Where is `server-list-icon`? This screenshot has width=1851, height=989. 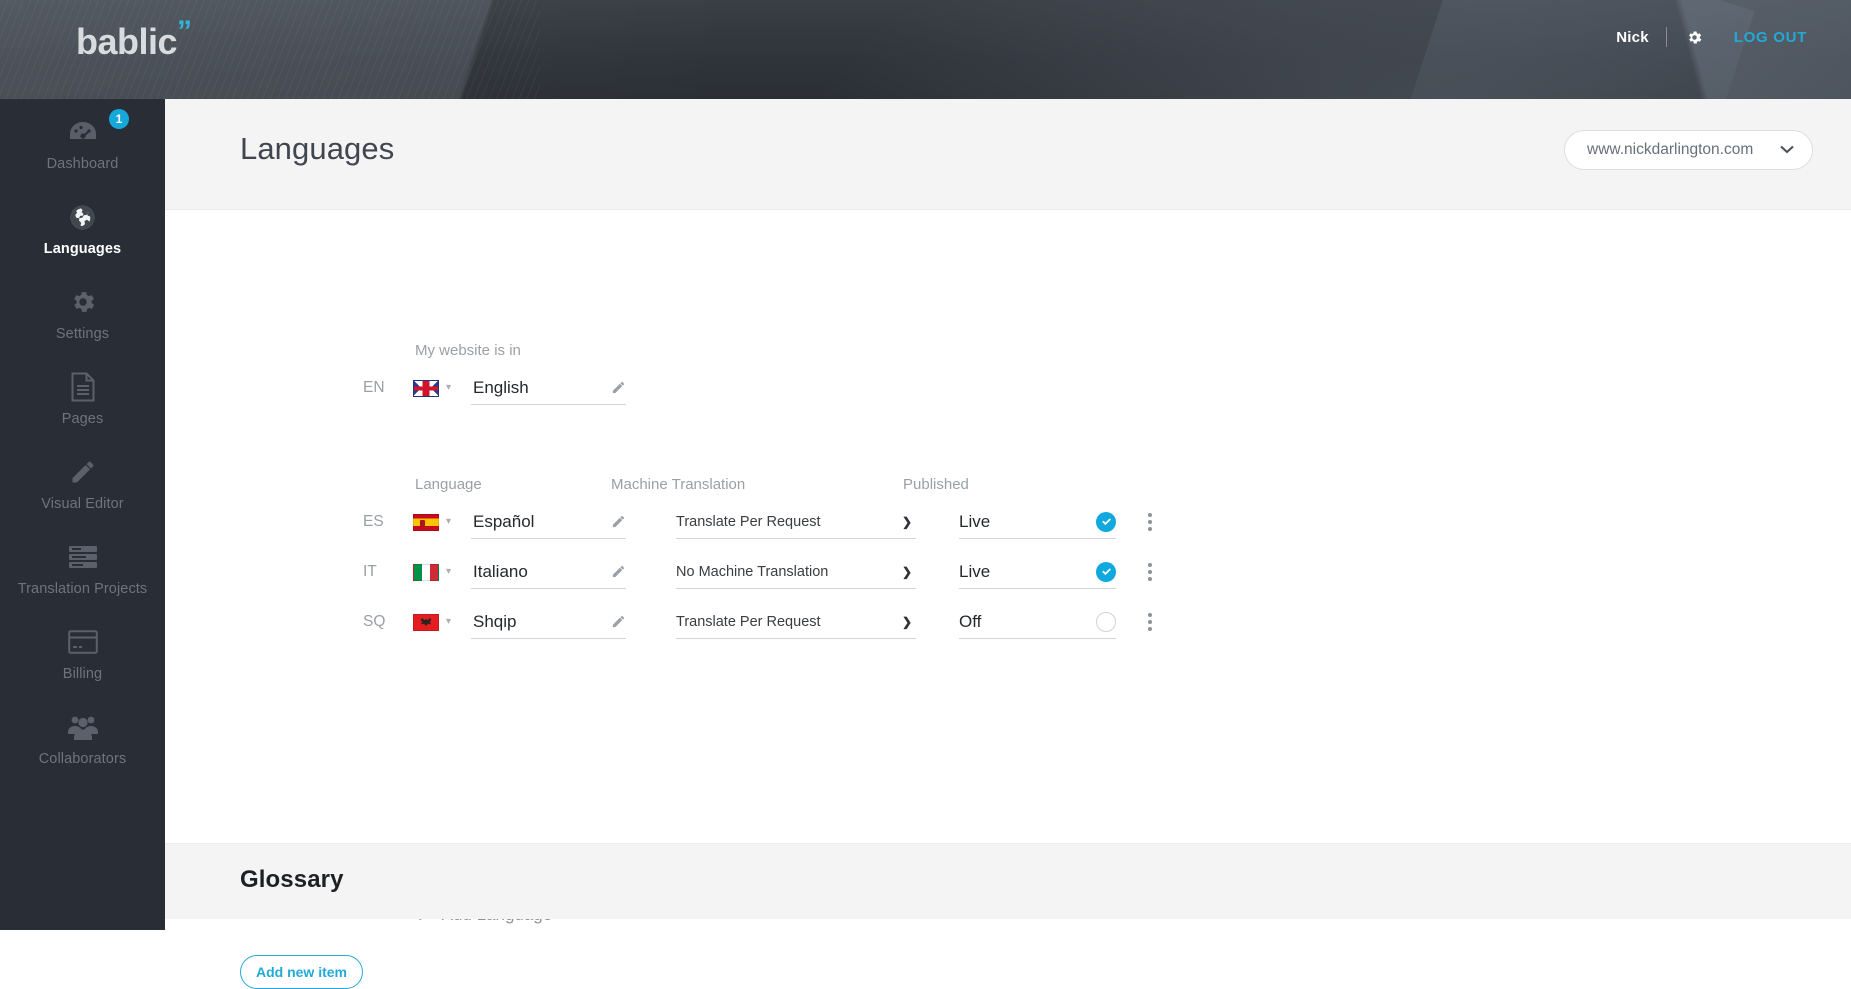
server-list-icon is located at coordinates (82, 557).